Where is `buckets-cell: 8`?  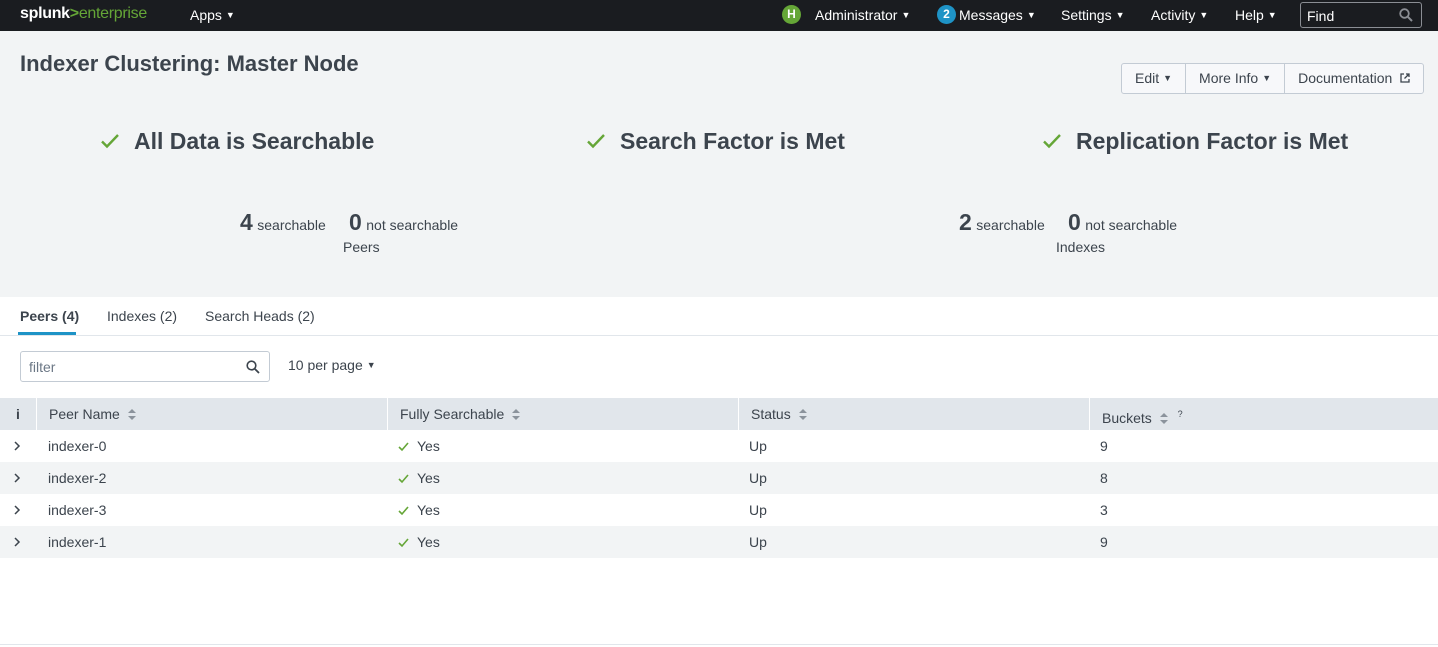 buckets-cell: 8 is located at coordinates (1104, 478).